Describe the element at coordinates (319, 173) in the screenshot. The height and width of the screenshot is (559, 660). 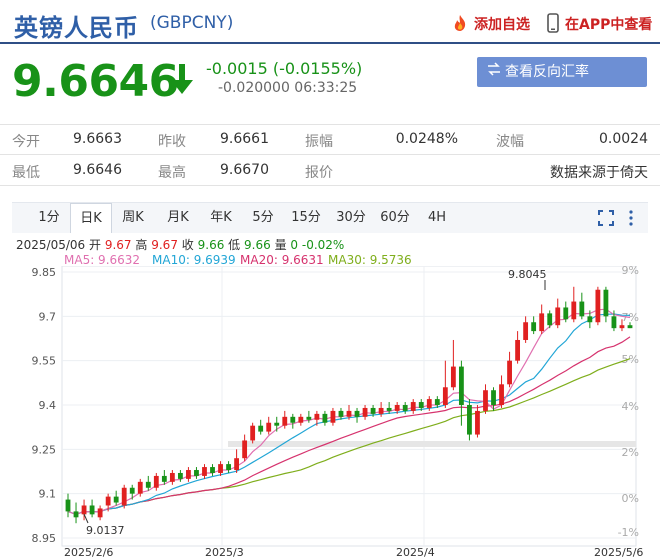
I see `stat-label: 报价` at that location.